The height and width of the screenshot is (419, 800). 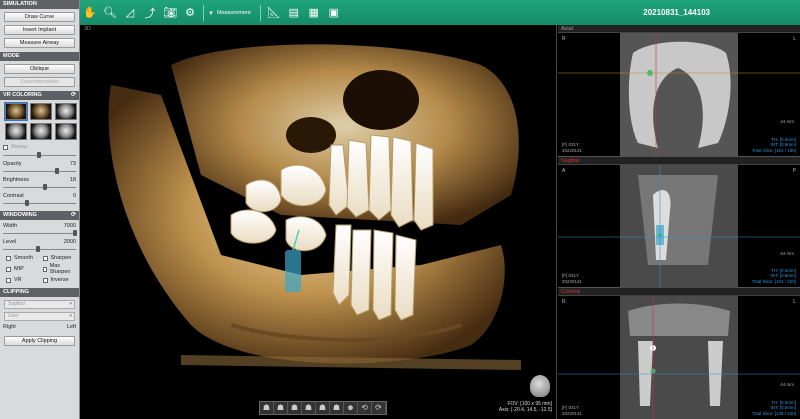 I want to click on grid-icon: ▦, so click(x=314, y=12).